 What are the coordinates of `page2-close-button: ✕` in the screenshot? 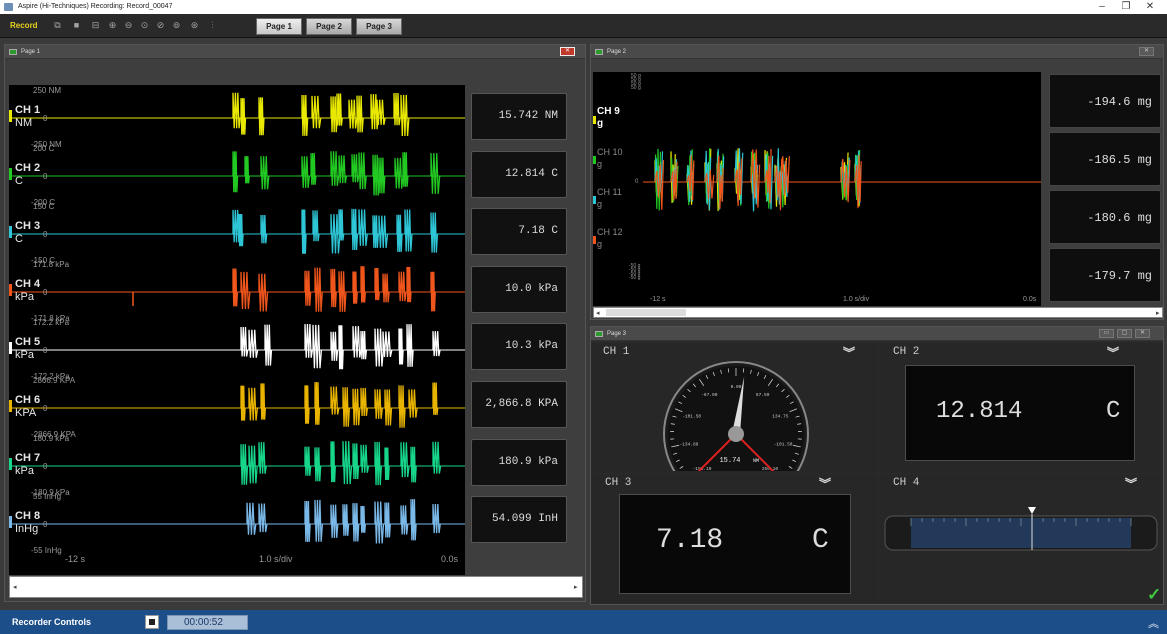 It's located at (1146, 51).